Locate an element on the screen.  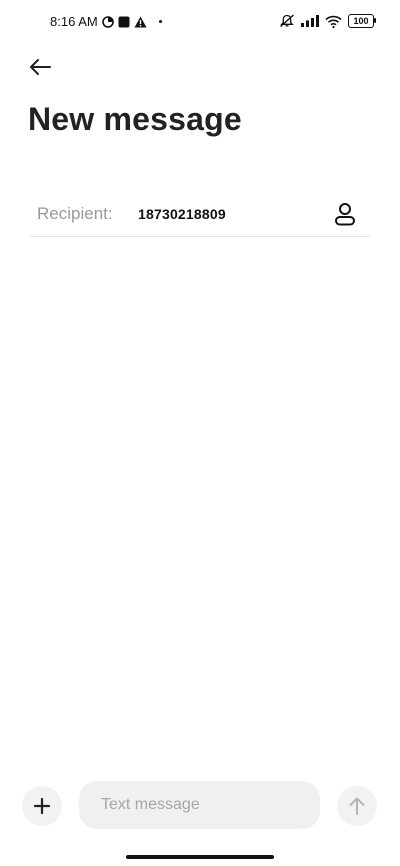
status-left: 8:16 AM is located at coordinates (106, 21).